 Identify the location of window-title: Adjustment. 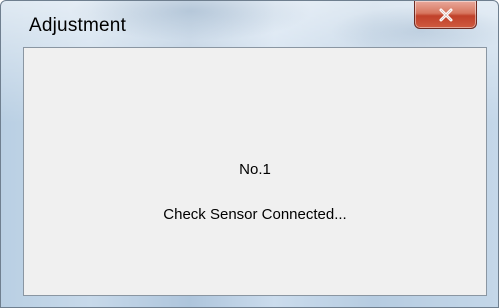
(78, 25).